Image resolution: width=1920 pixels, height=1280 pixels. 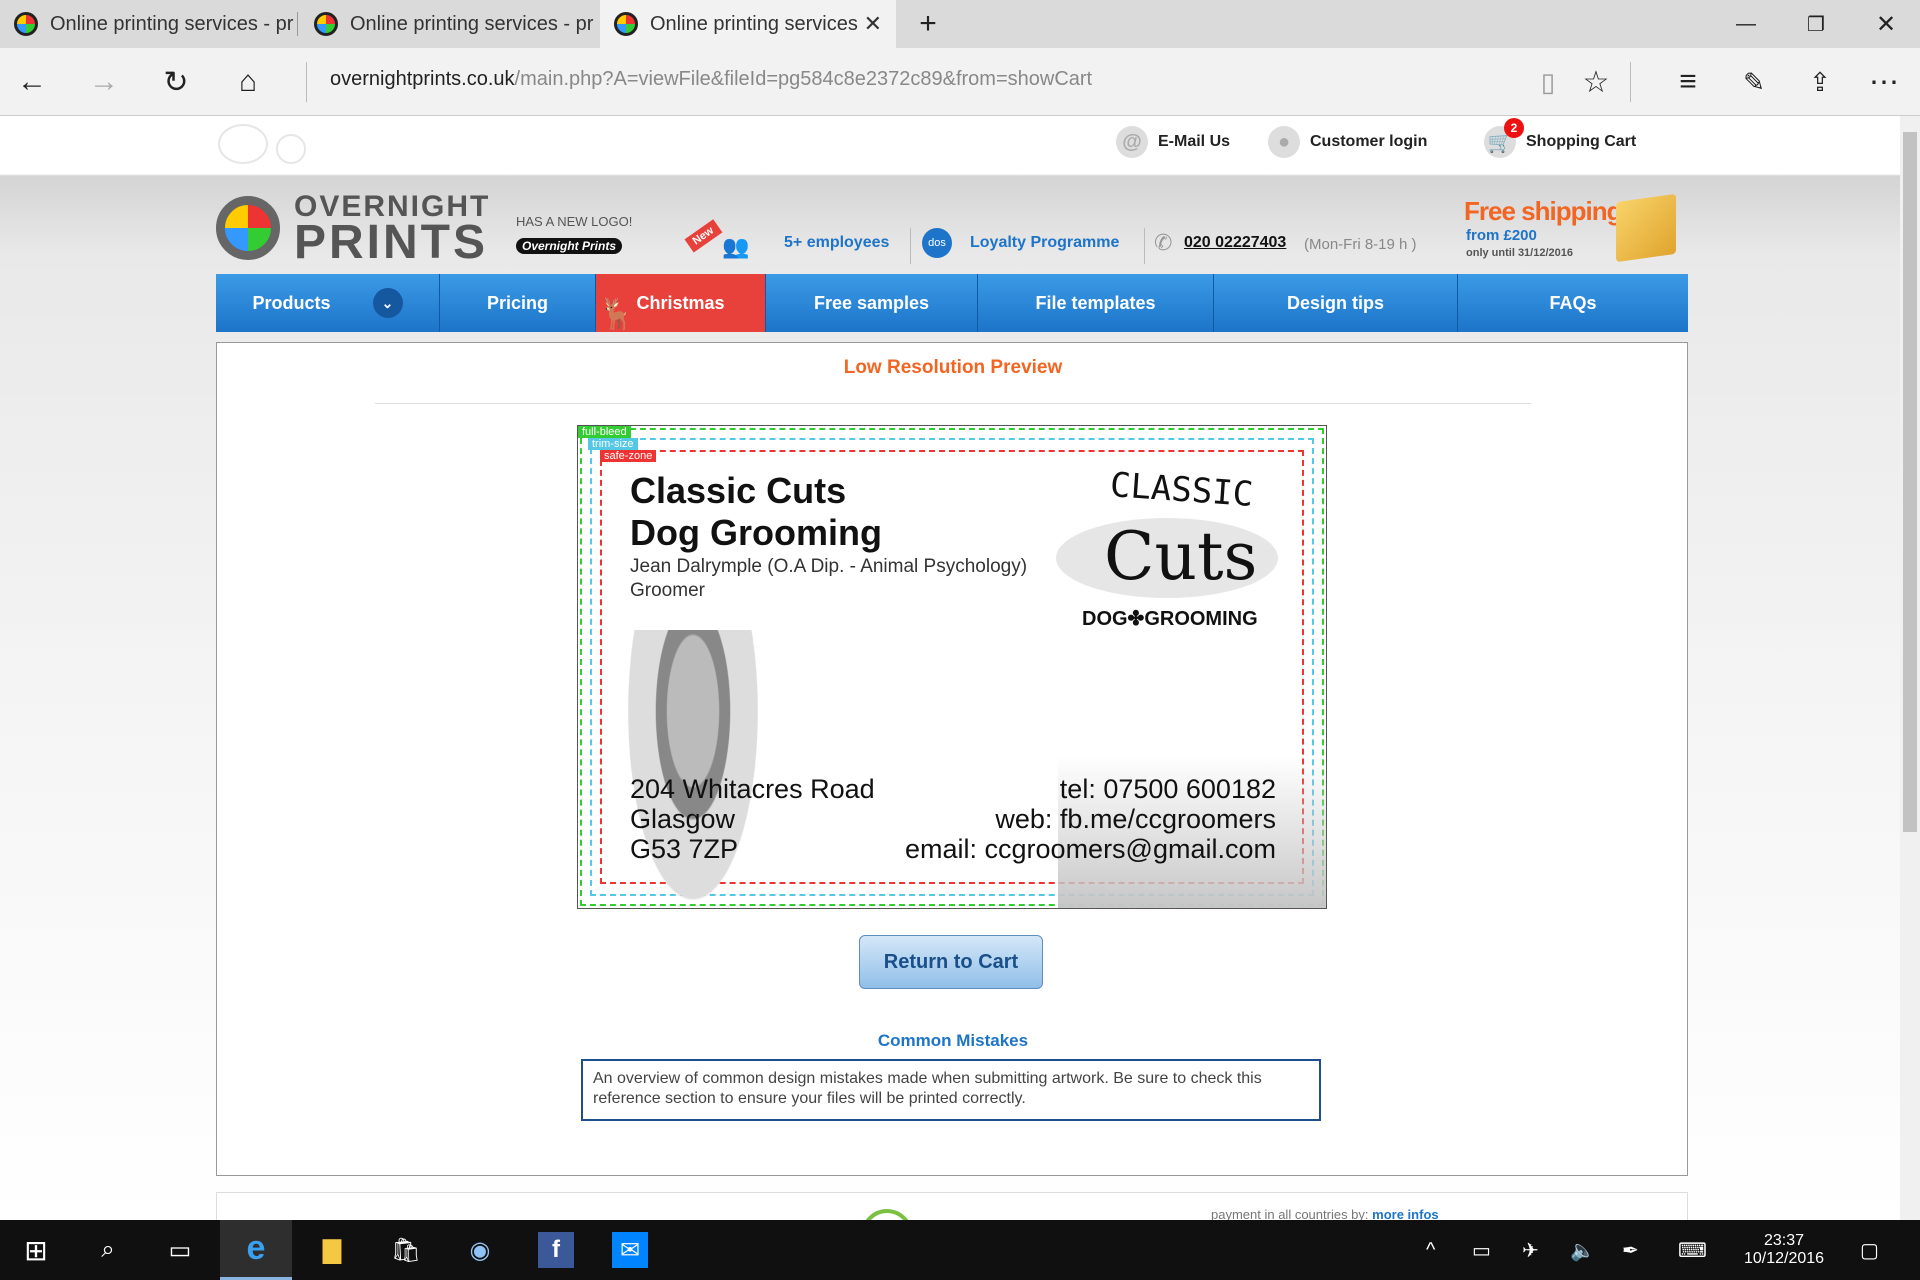 What do you see at coordinates (1560, 138) in the screenshot?
I see `shopping-cart-link: 🛒 2 Shopping Cart` at bounding box center [1560, 138].